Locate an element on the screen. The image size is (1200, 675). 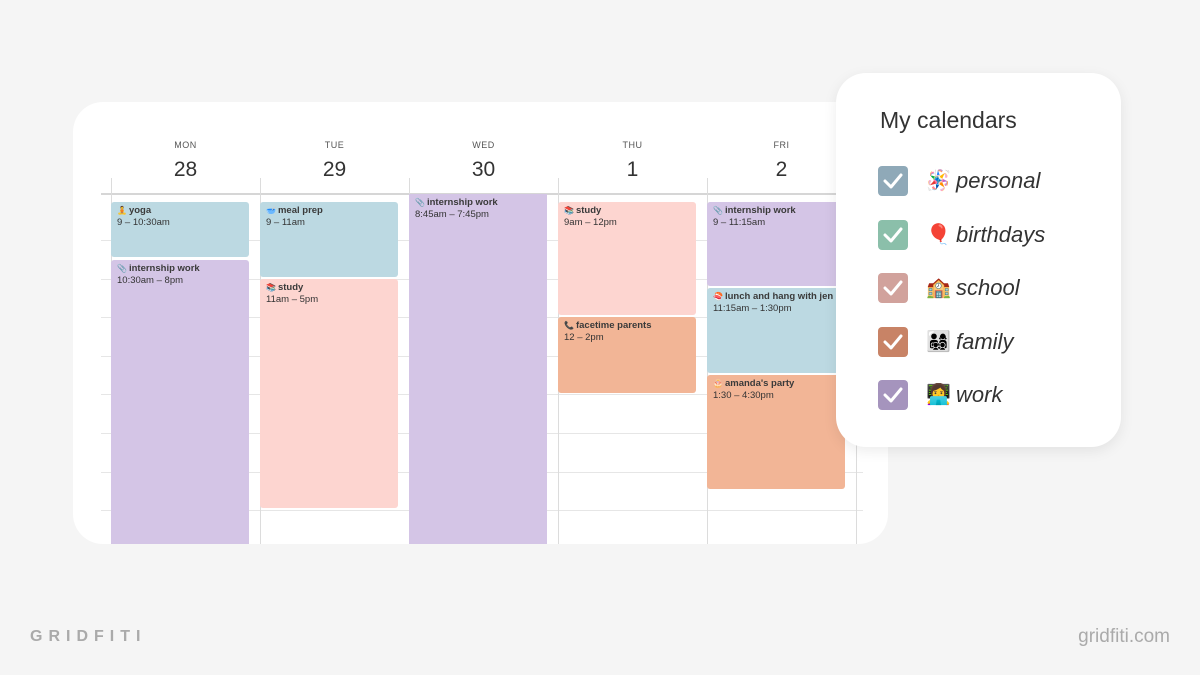
event-meal-prep: 🥣 meal prep 9 – 11am is located at coordinates (329, 239).